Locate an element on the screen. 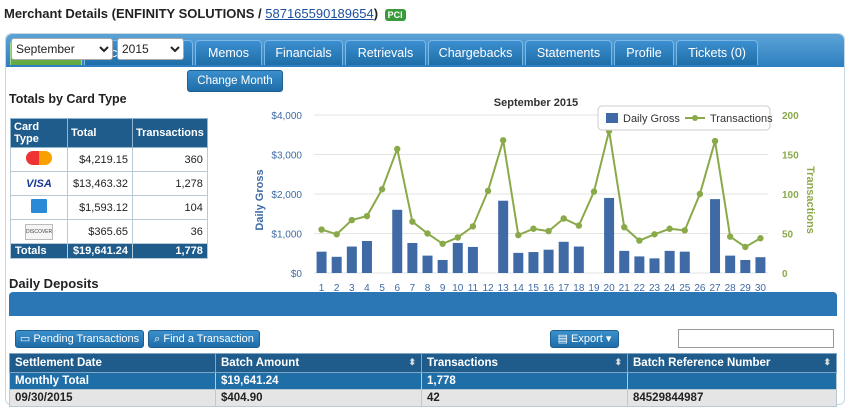 Image resolution: width=850 pixels, height=407 pixels. col-batch-amount: Batch Amount ⬍ is located at coordinates (318, 363).